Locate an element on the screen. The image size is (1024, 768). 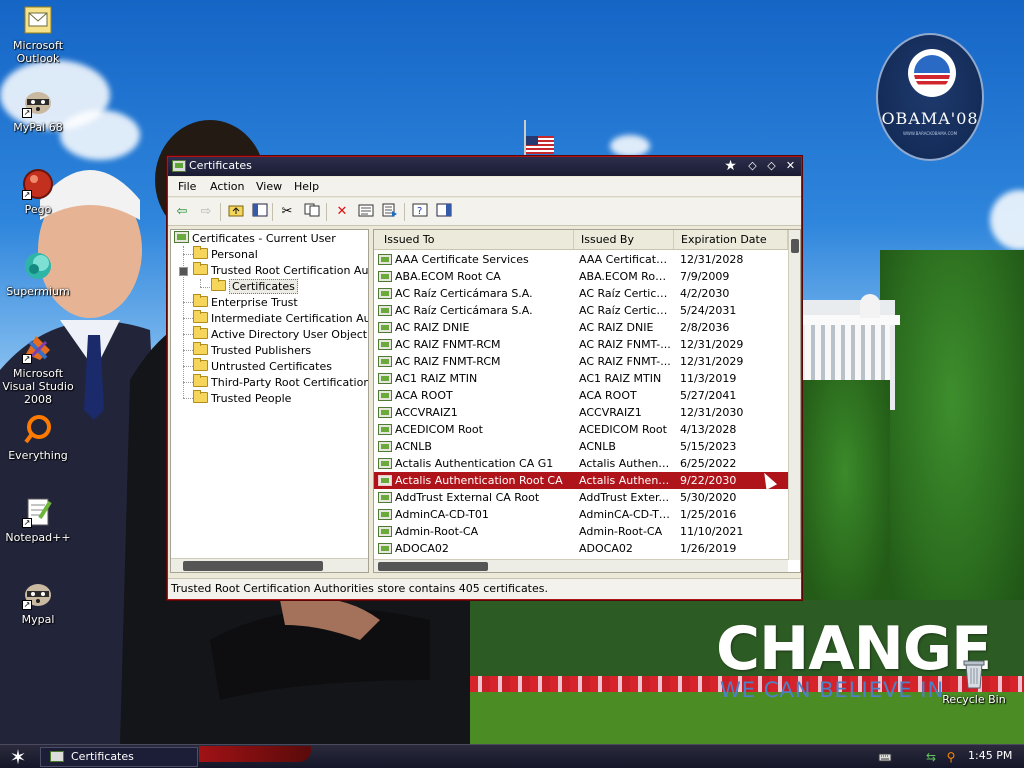
taskbar-item-certificates: Certificates is located at coordinates (119, 757).